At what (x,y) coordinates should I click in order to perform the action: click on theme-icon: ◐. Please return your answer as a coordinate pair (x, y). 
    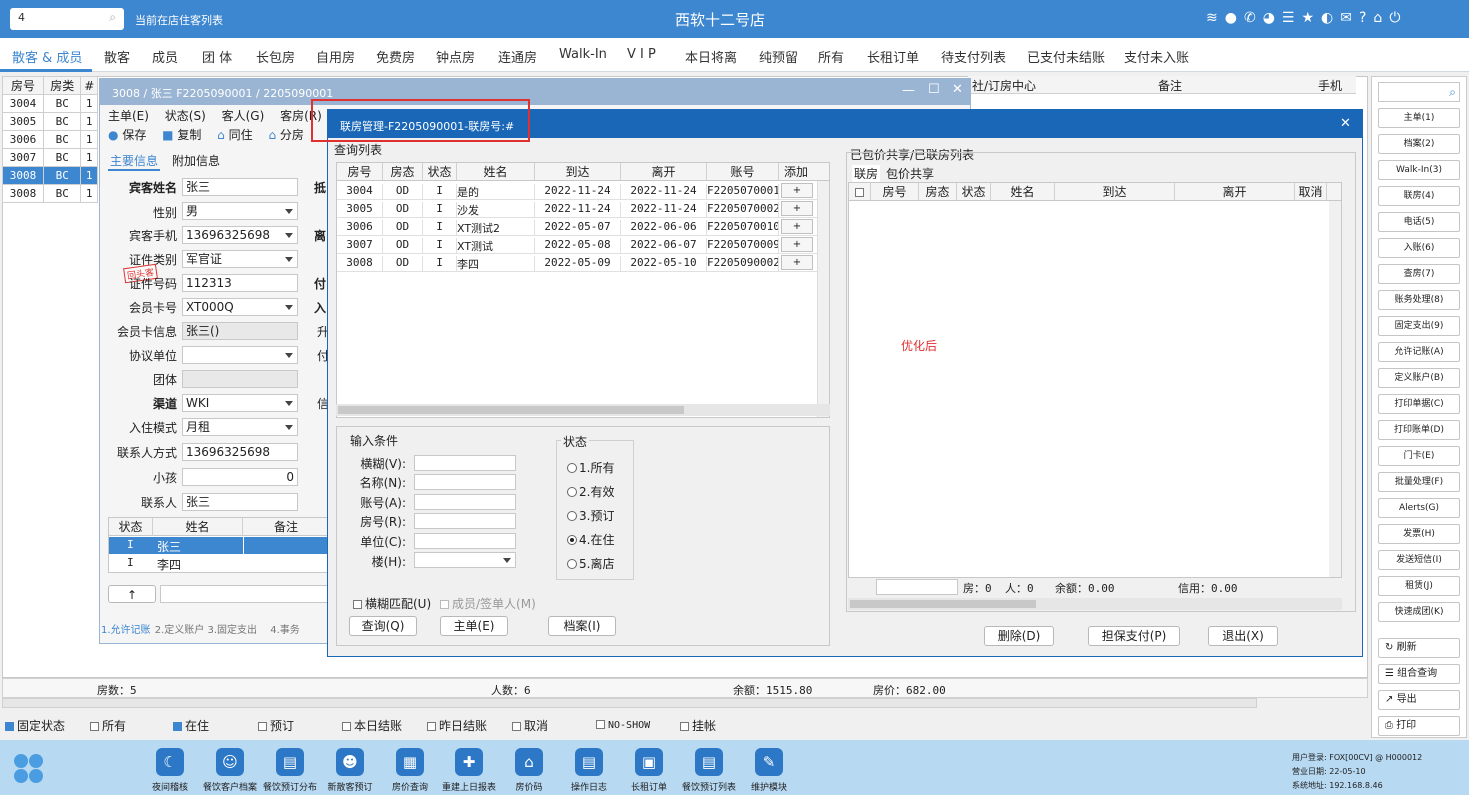
    Looking at the image, I should click on (1330, 18).